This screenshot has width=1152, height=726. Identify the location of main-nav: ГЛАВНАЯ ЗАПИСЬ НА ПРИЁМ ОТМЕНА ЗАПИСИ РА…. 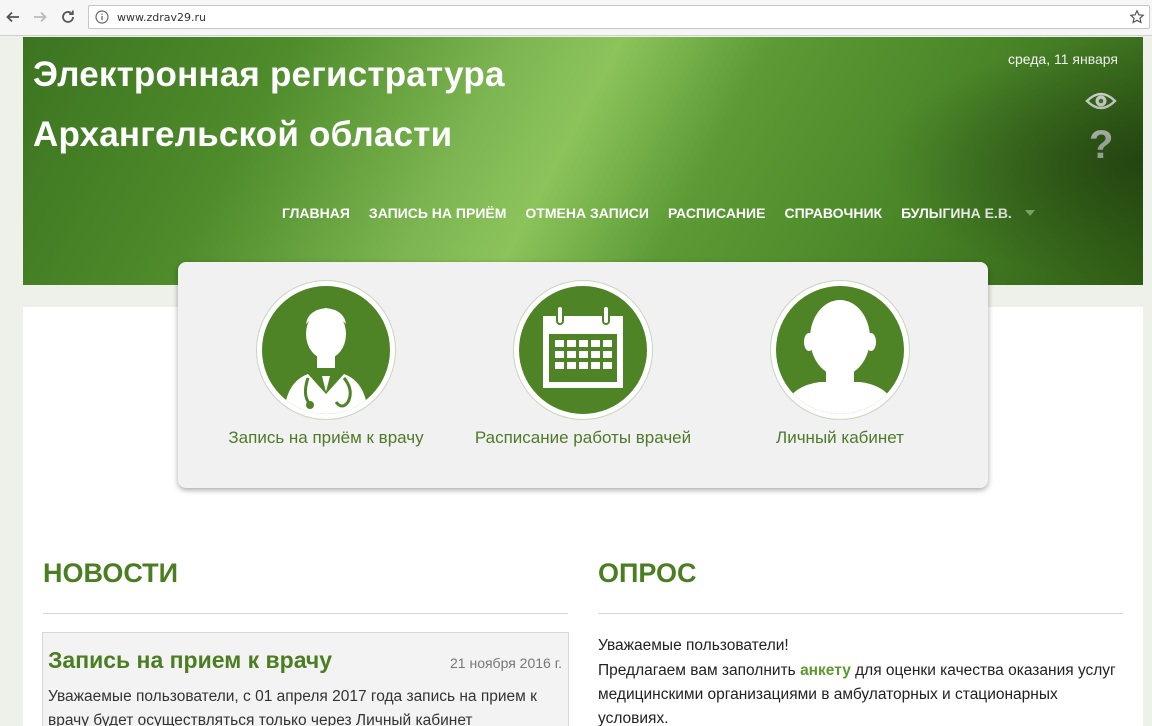
(658, 213).